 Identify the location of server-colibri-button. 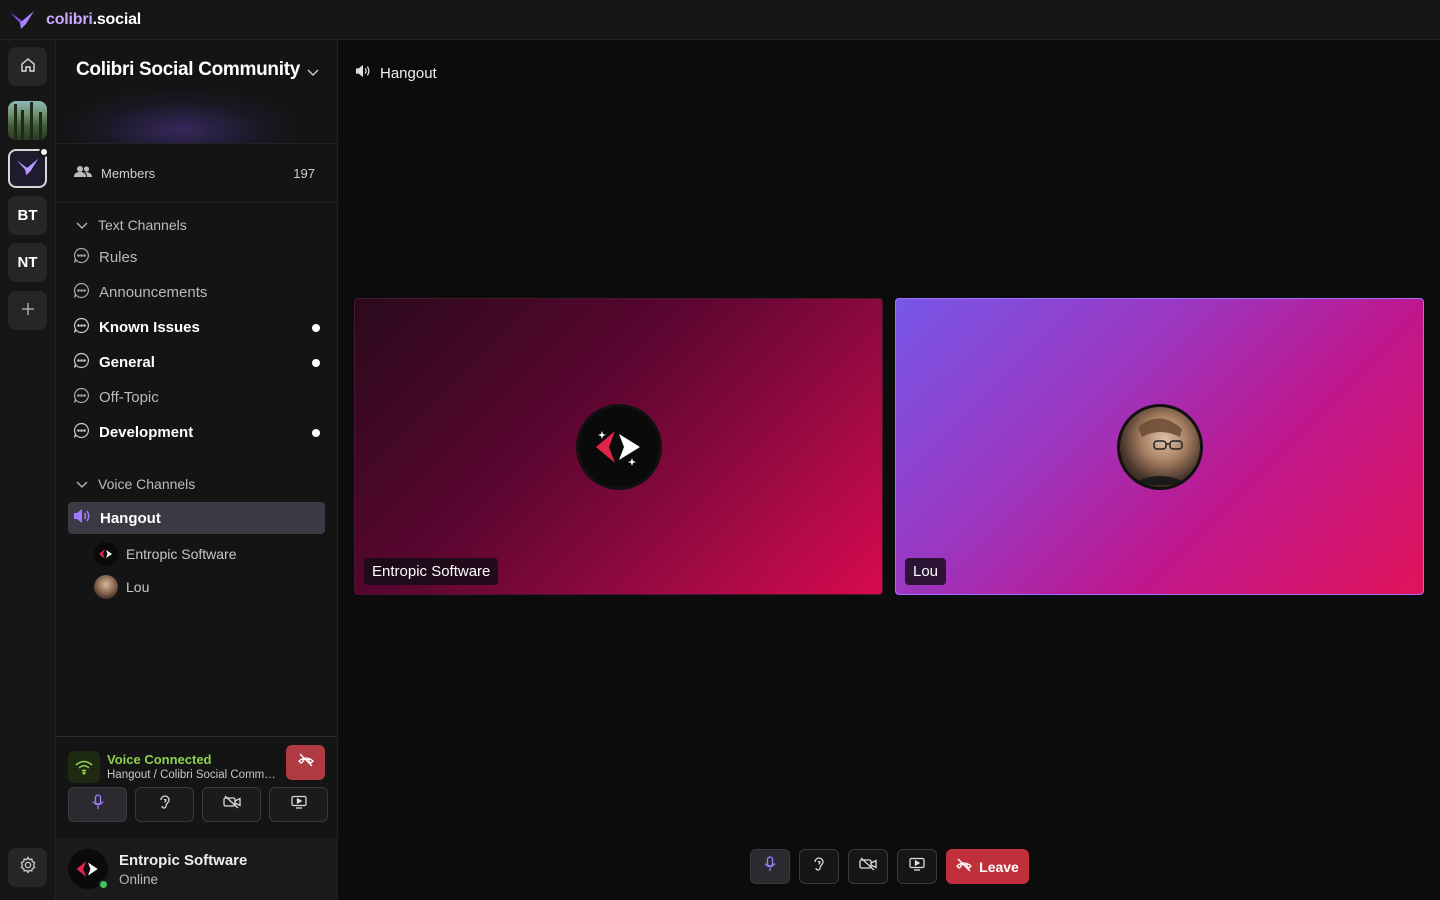
(28, 167).